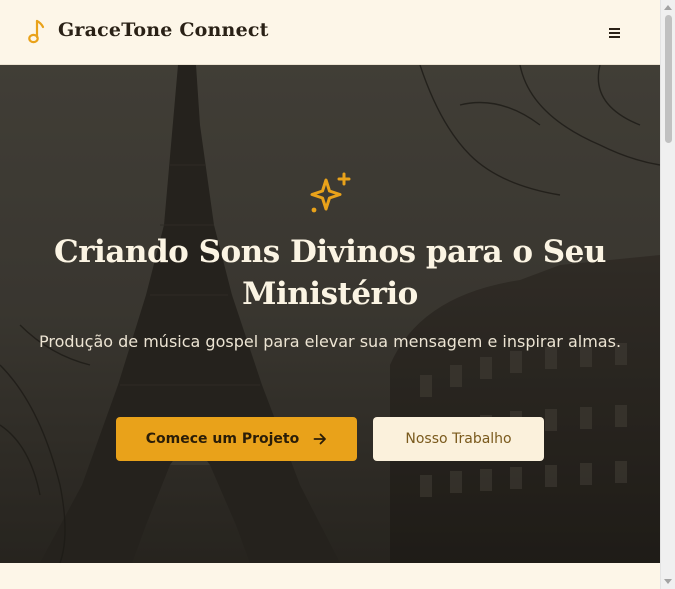 The image size is (675, 589). What do you see at coordinates (330, 32) in the screenshot?
I see `site-header: GraceTone Connect` at bounding box center [330, 32].